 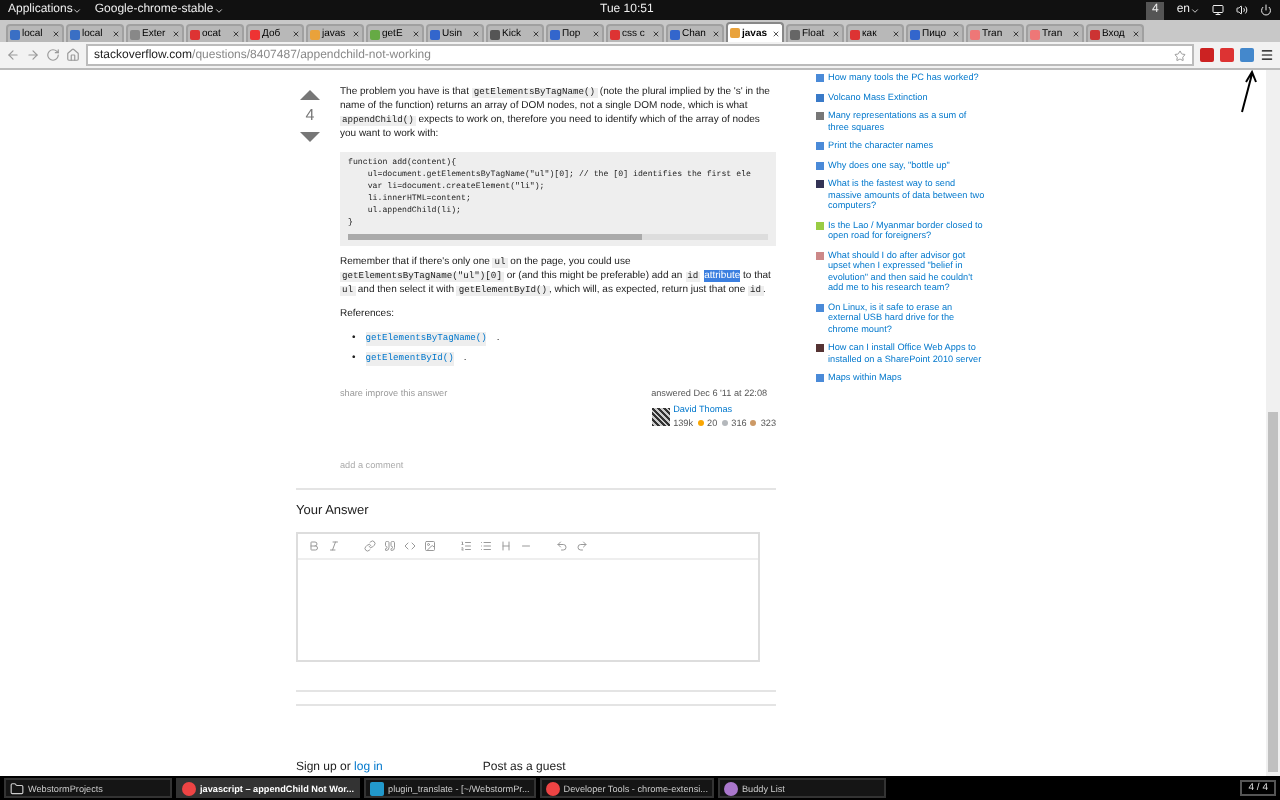 What do you see at coordinates (660, 416) in the screenshot?
I see `avatar-identicon` at bounding box center [660, 416].